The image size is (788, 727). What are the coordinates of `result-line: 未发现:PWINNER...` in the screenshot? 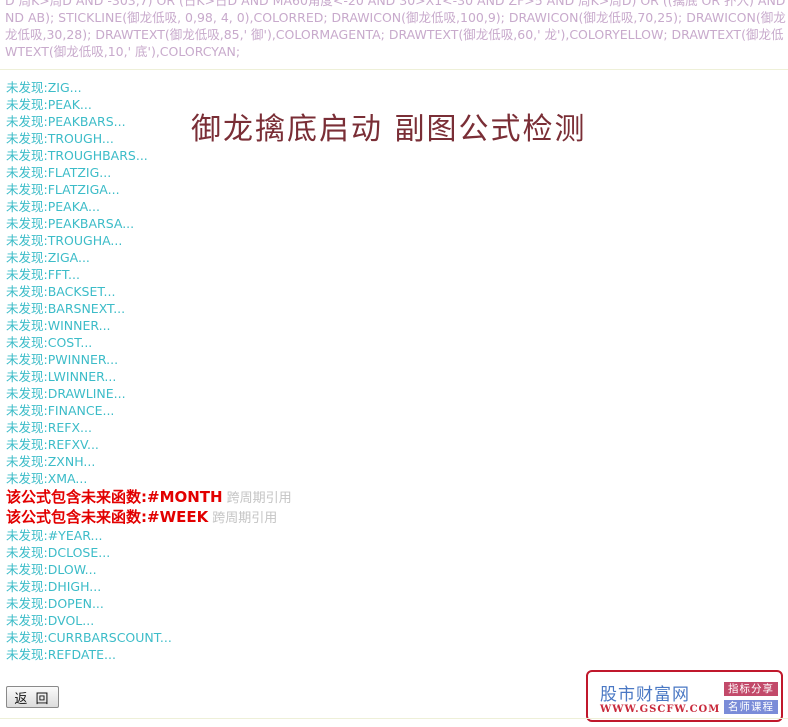 It's located at (62, 359).